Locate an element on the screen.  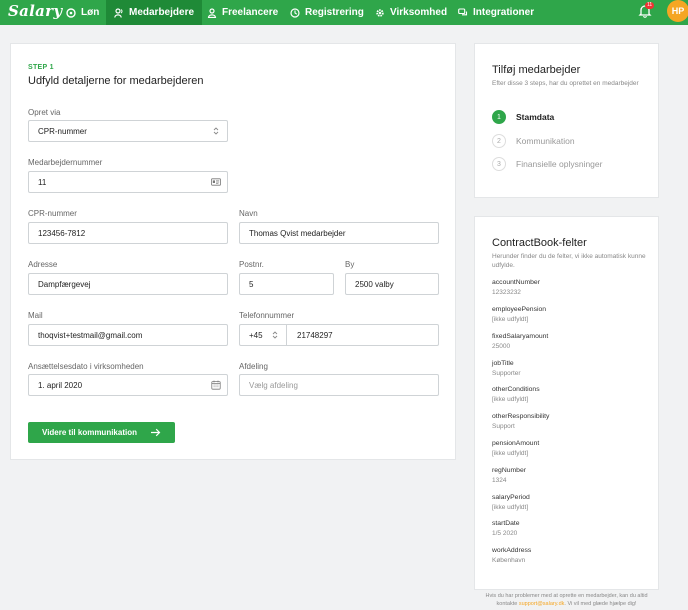
cb-field-key: workAddress is located at coordinates (512, 550).